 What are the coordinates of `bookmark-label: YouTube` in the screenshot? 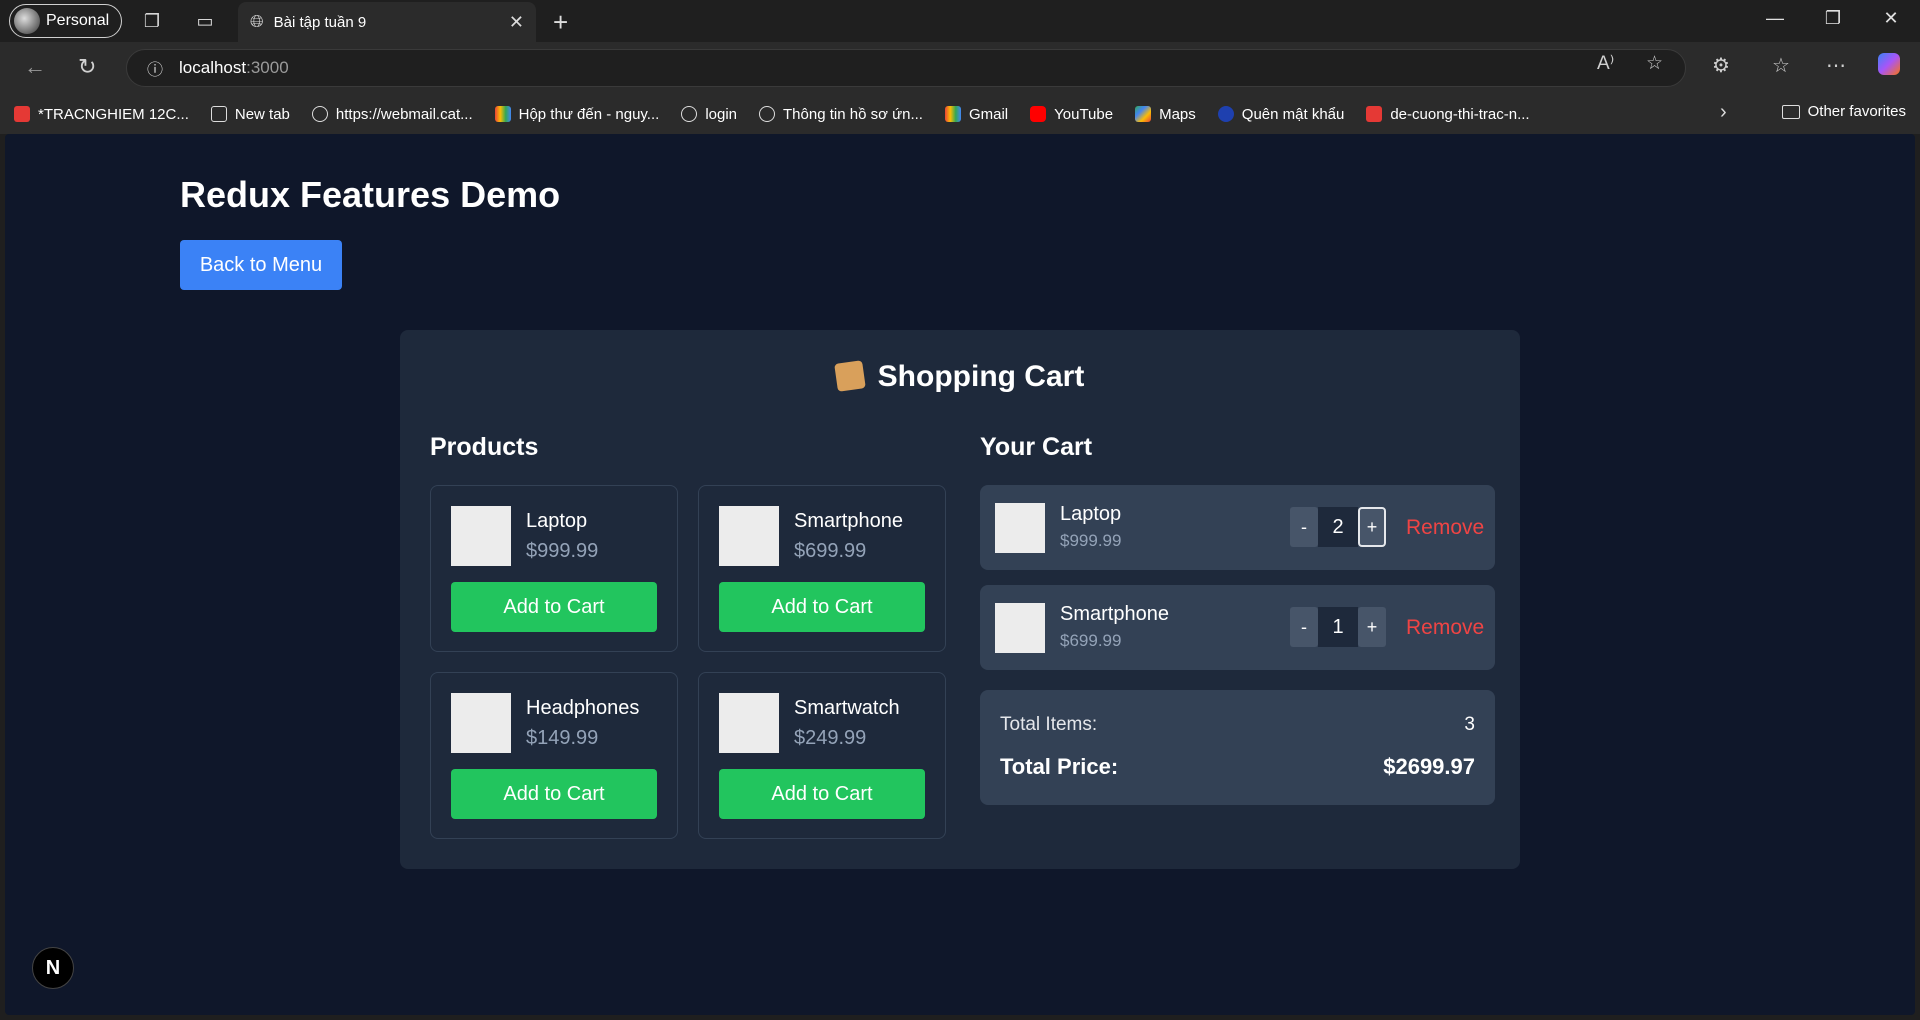 It's located at (1084, 114).